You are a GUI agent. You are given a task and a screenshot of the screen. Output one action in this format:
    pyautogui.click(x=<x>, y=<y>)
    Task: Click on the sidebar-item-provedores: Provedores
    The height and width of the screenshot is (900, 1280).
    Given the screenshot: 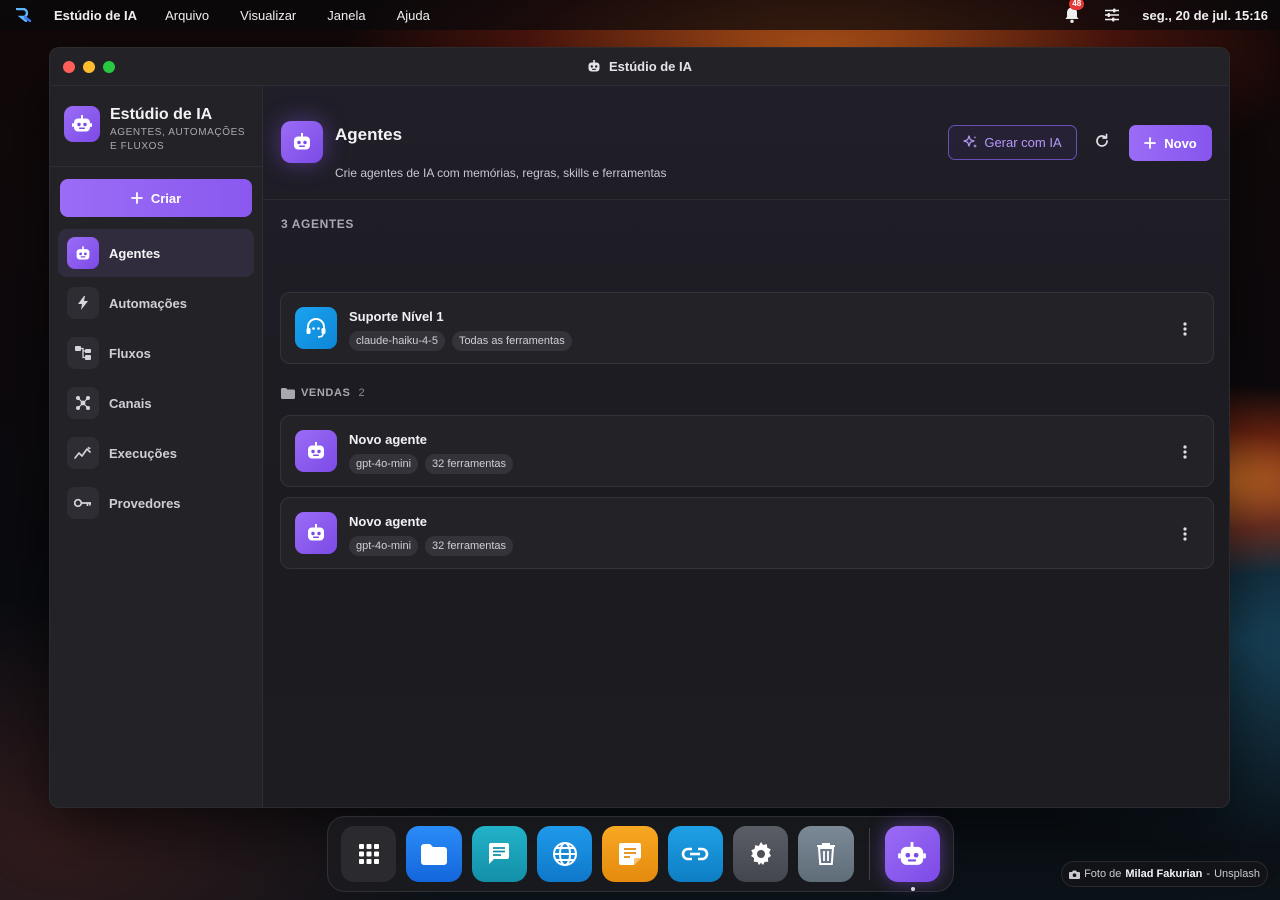 What is the action you would take?
    pyautogui.click(x=156, y=503)
    